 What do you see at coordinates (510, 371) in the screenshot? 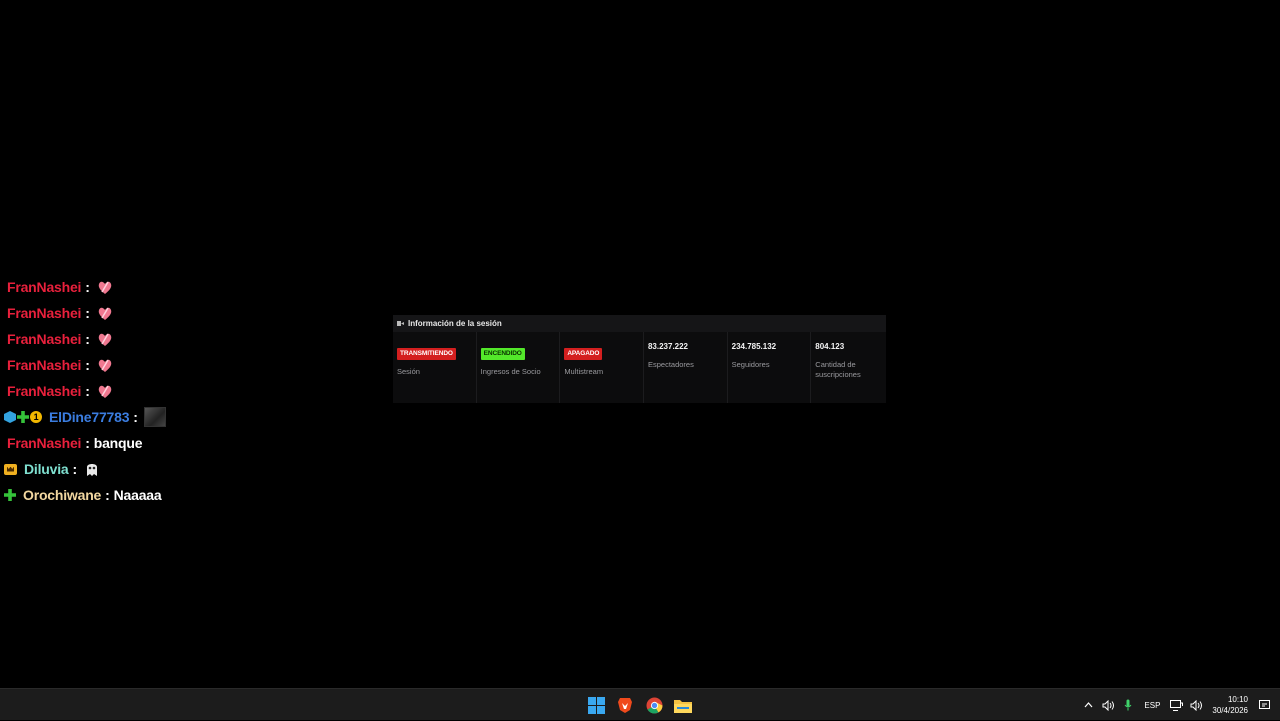
I see `cell-label: Ingresos de Socio` at bounding box center [510, 371].